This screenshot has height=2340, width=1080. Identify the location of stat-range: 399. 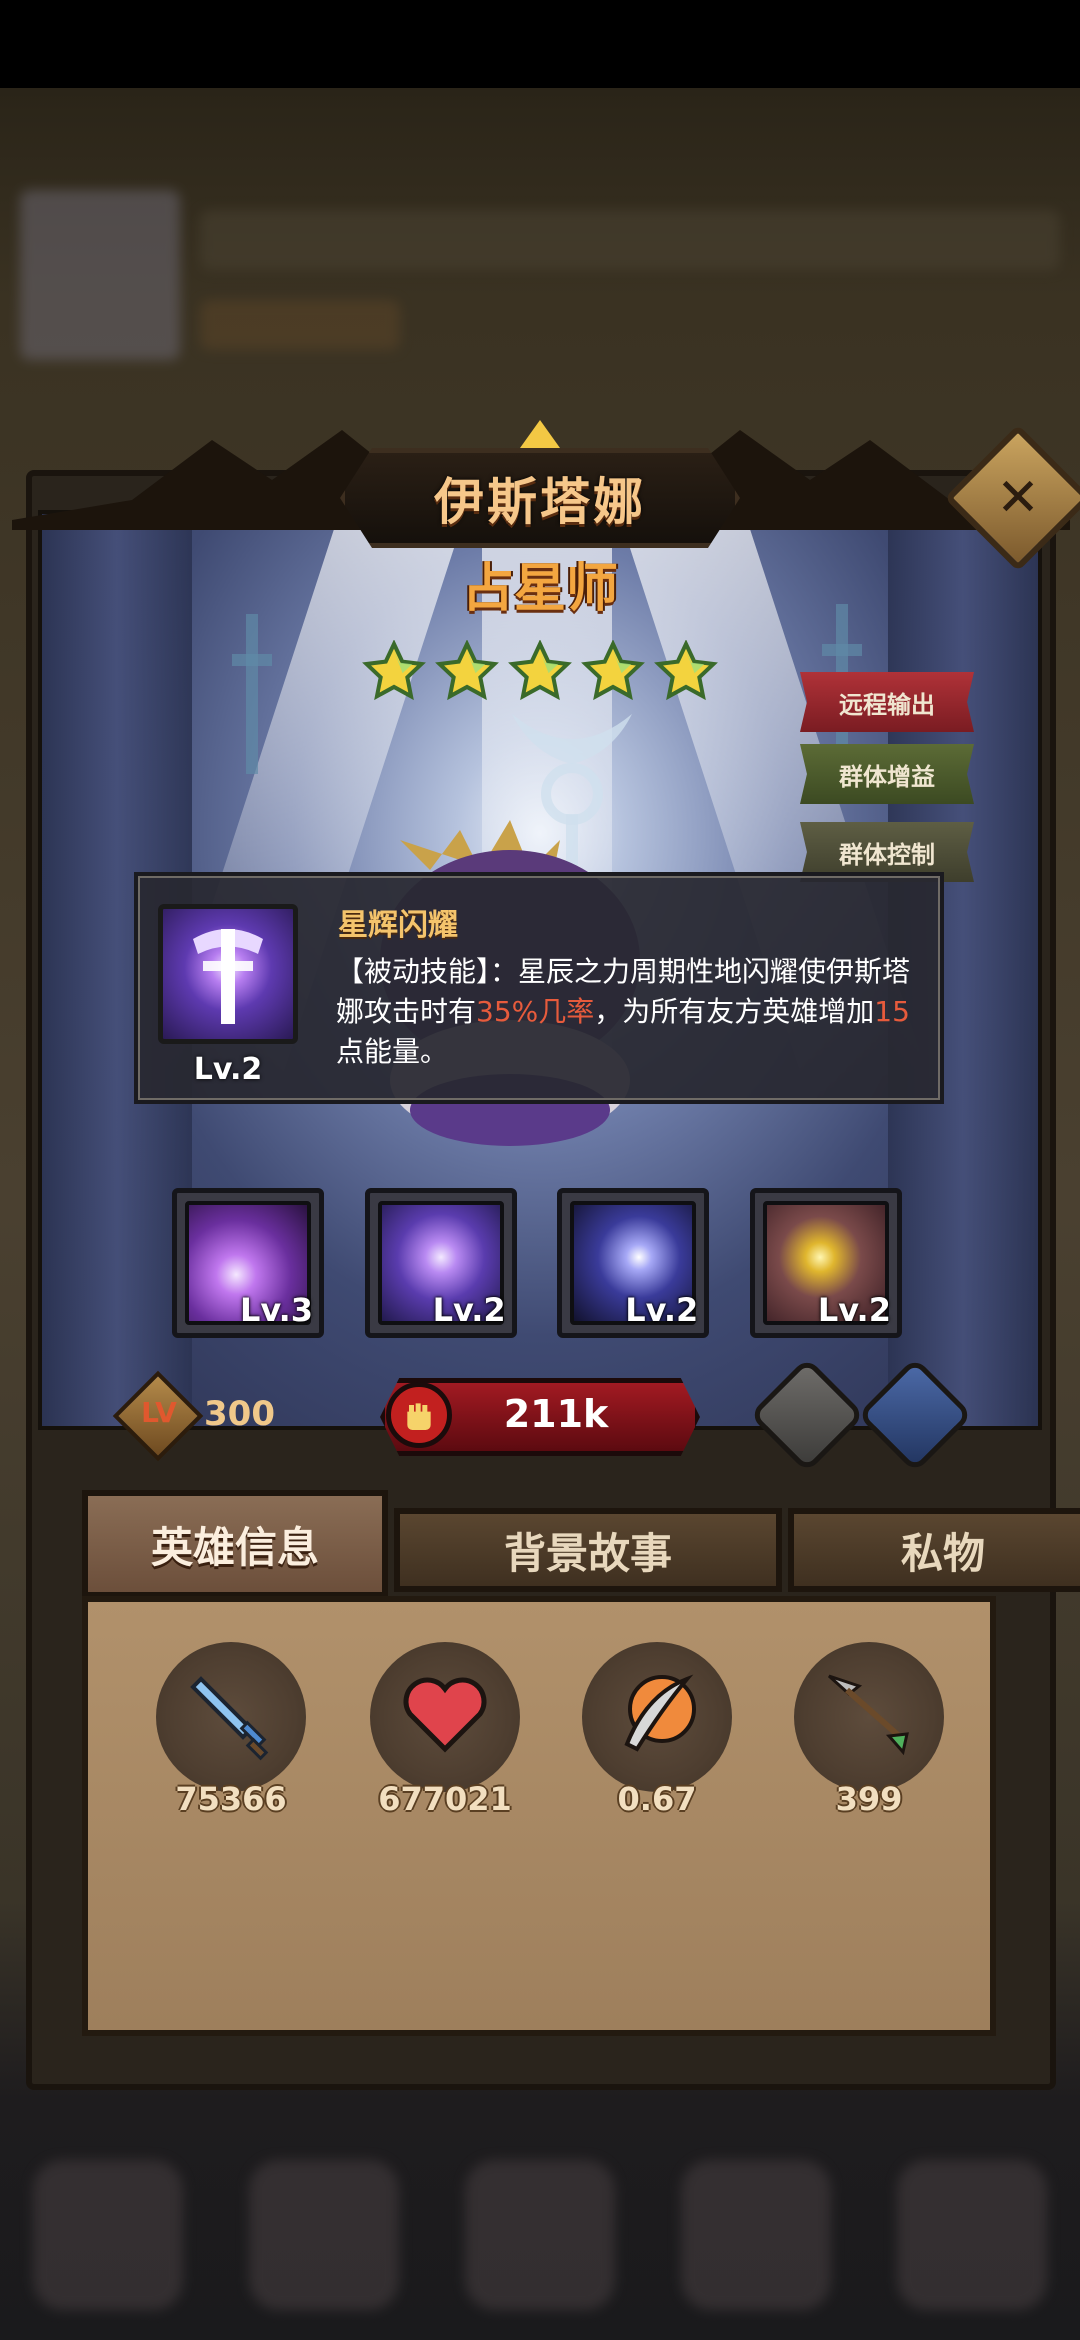
(869, 1737).